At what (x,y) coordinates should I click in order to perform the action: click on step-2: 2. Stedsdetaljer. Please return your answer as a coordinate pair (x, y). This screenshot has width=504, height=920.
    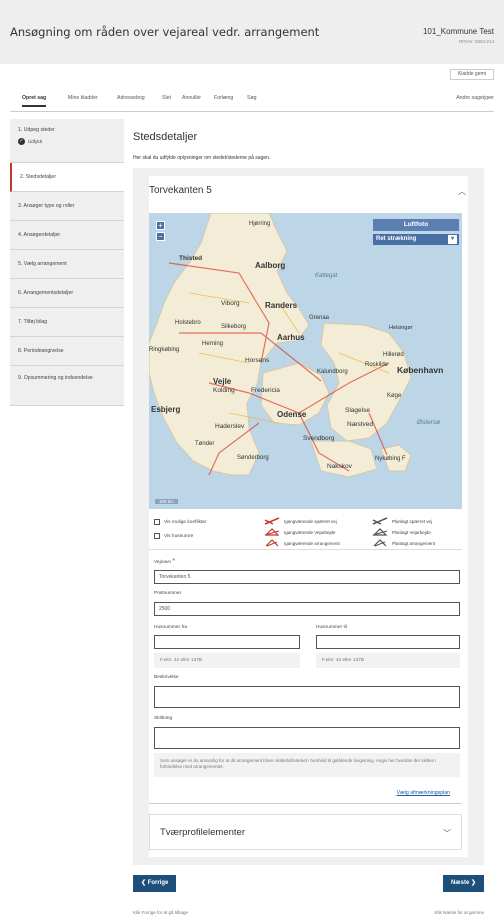
    Looking at the image, I should click on (67, 177).